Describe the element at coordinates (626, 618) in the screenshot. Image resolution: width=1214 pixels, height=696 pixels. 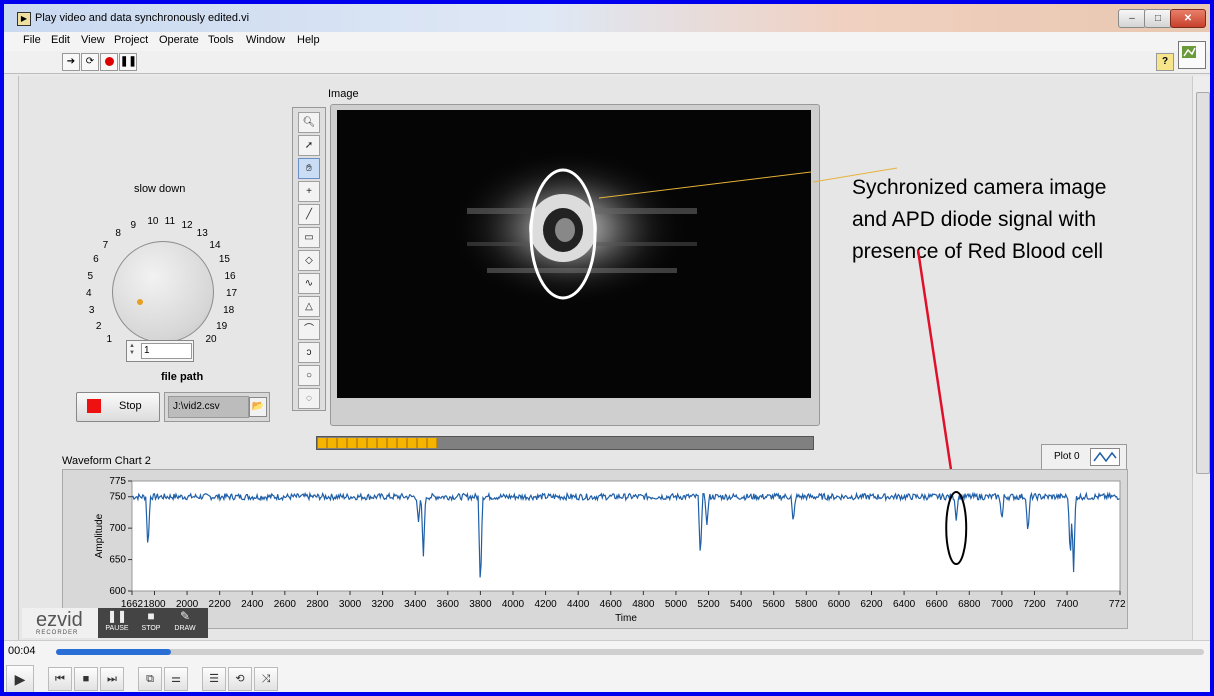
I see `x-axis-label: Time` at that location.